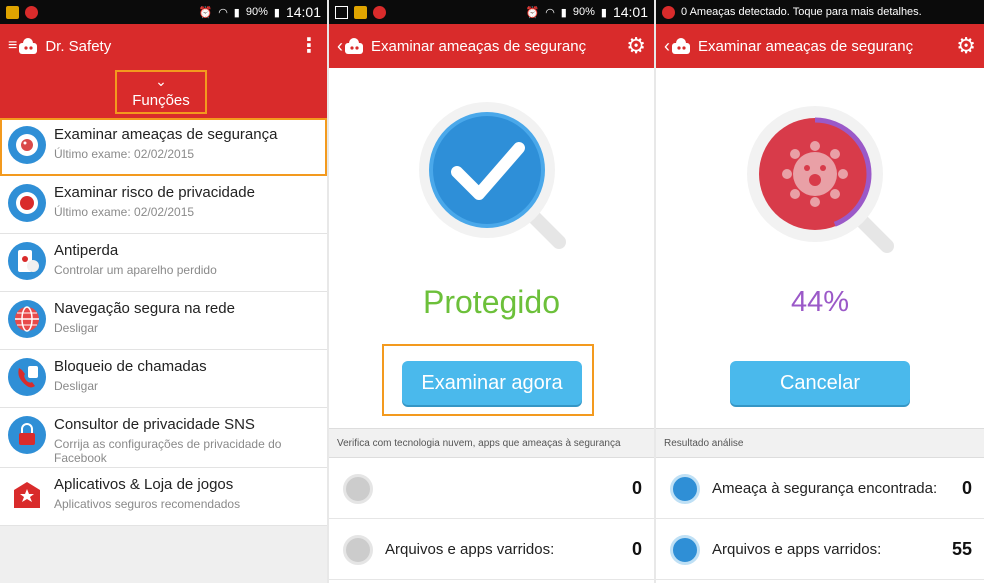 This screenshot has width=984, height=583. Describe the element at coordinates (144, 484) in the screenshot. I see `menu-item-title: Aplicativos & Loja de jogos` at that location.